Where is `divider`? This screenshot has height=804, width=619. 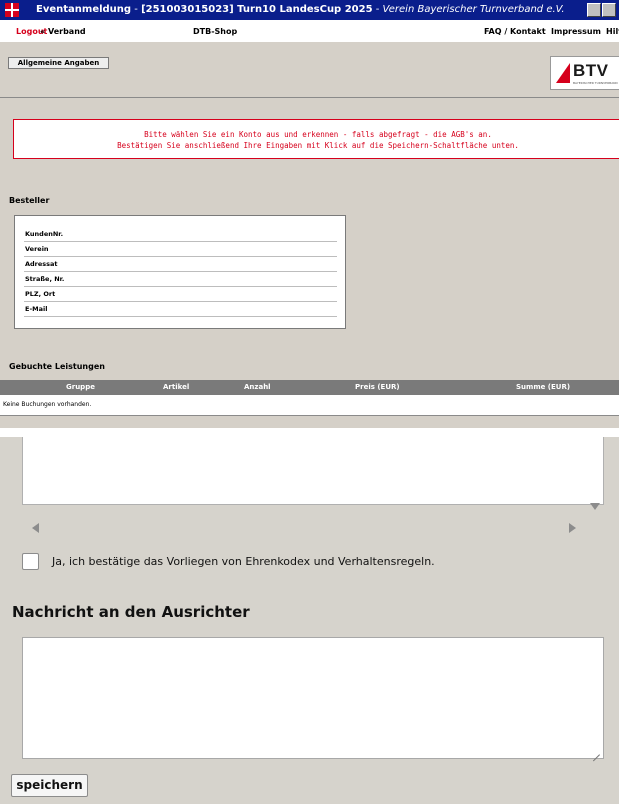 divider is located at coordinates (309, 97).